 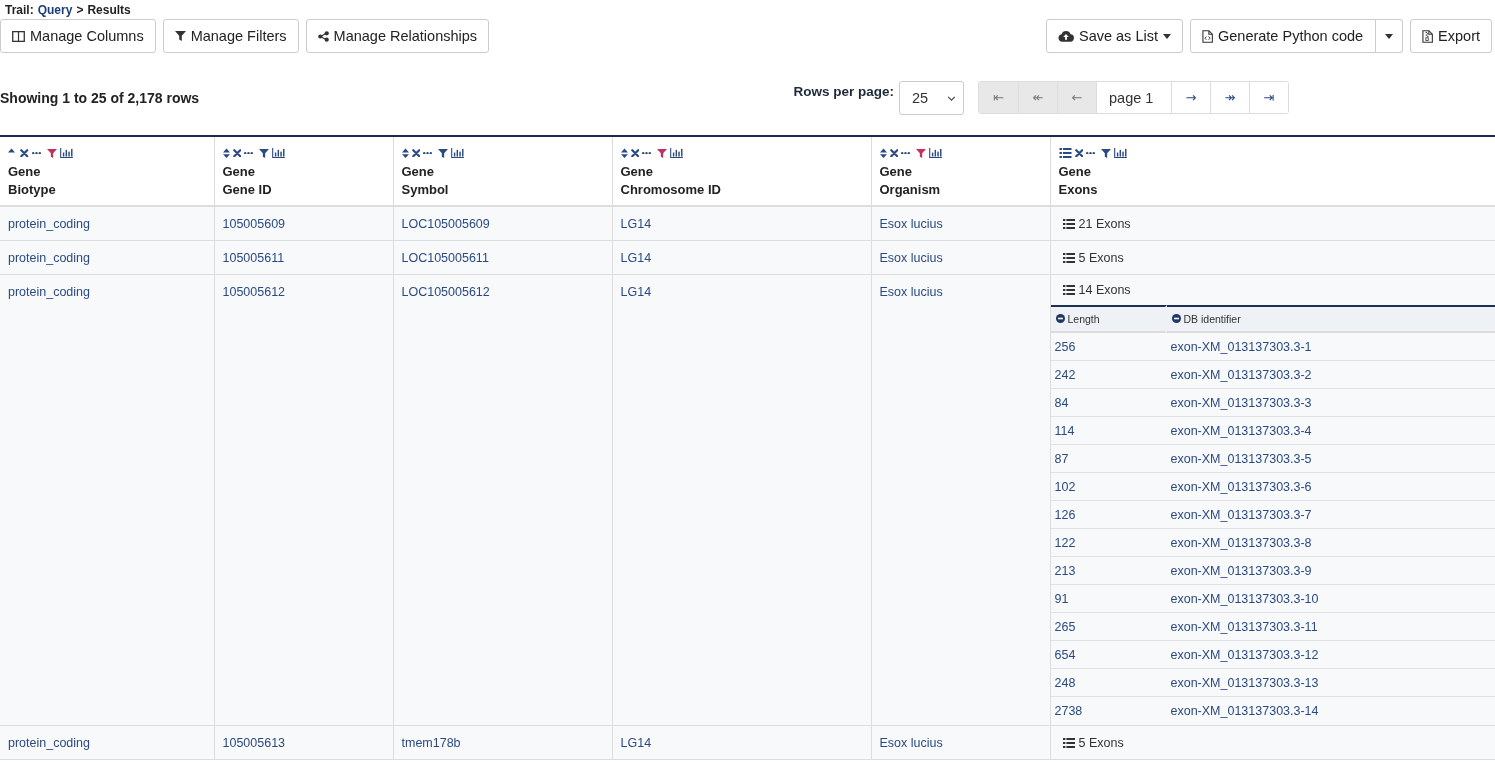 What do you see at coordinates (1244, 598) in the screenshot?
I see `cell-link: exon-XM_013137303.3-10` at bounding box center [1244, 598].